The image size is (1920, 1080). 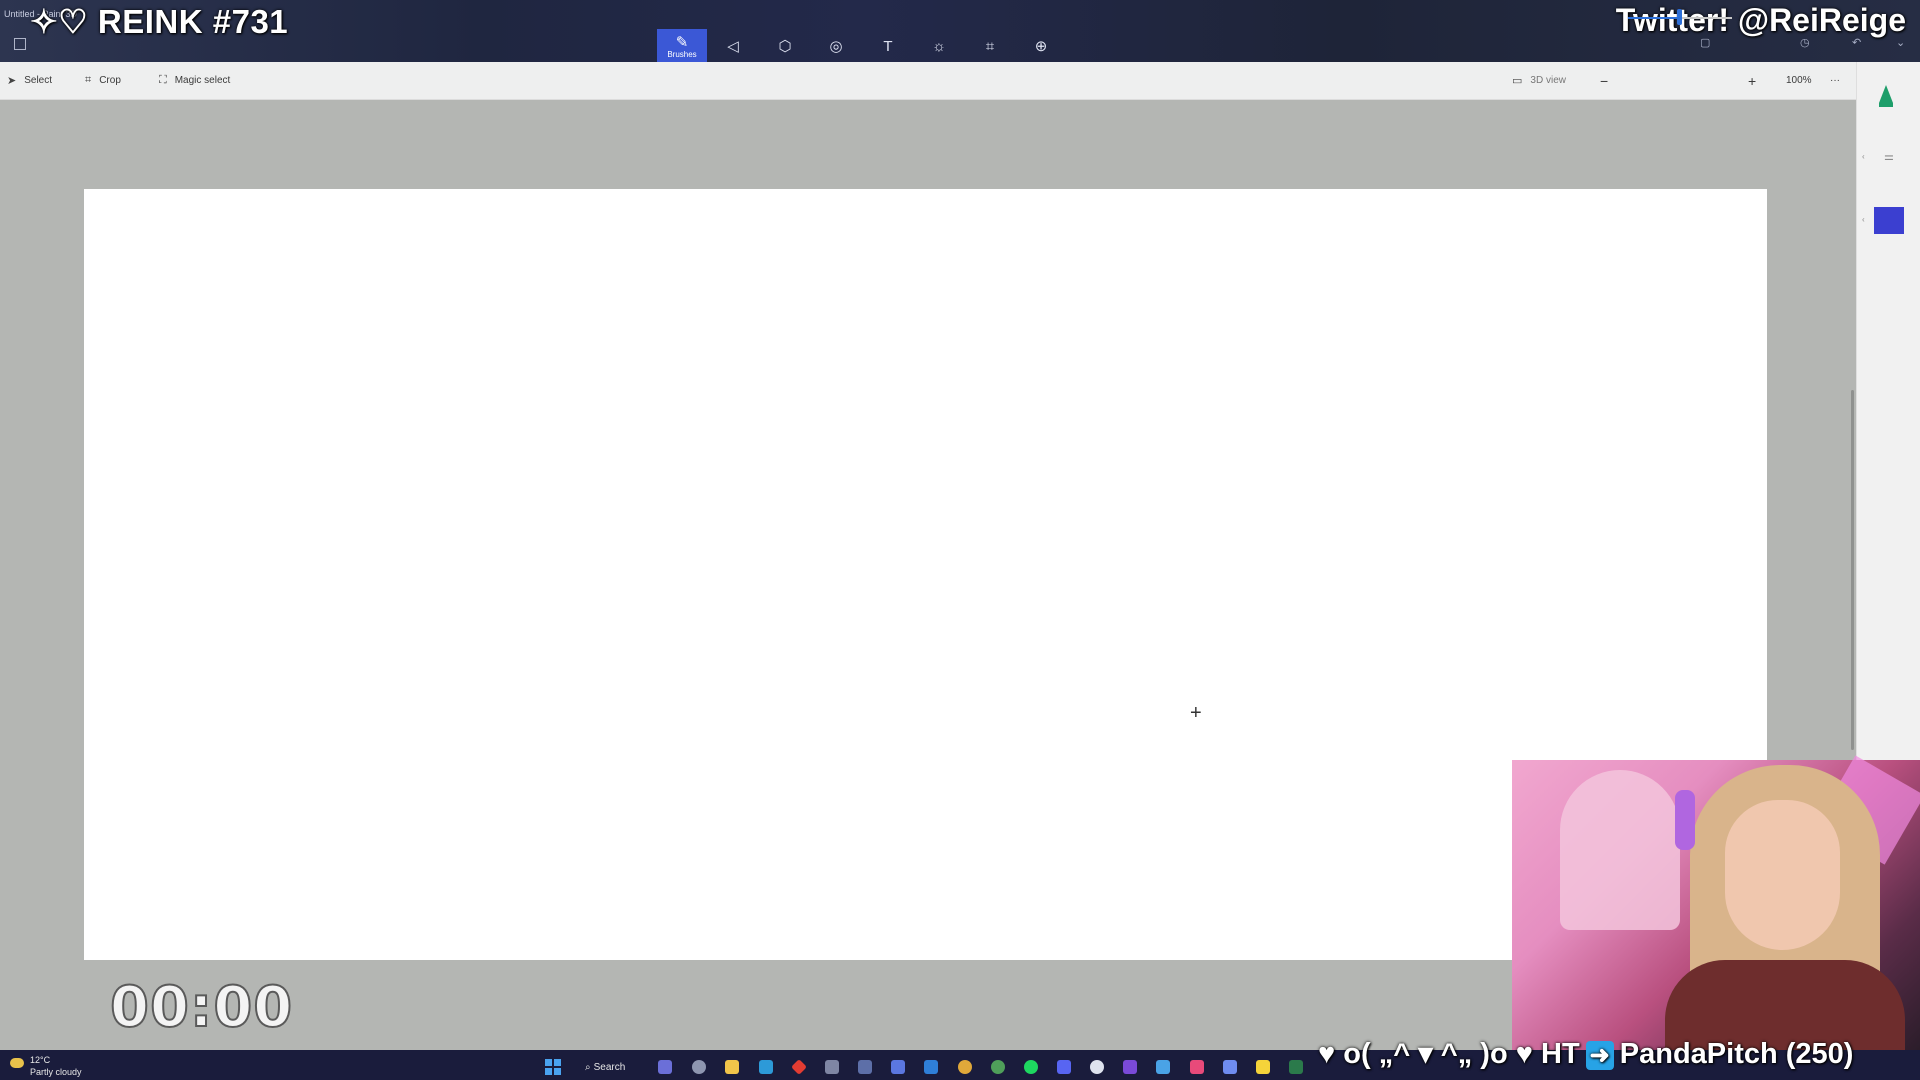 I want to click on taskbar-search: ⌕ Search, so click(x=611, y=1067).